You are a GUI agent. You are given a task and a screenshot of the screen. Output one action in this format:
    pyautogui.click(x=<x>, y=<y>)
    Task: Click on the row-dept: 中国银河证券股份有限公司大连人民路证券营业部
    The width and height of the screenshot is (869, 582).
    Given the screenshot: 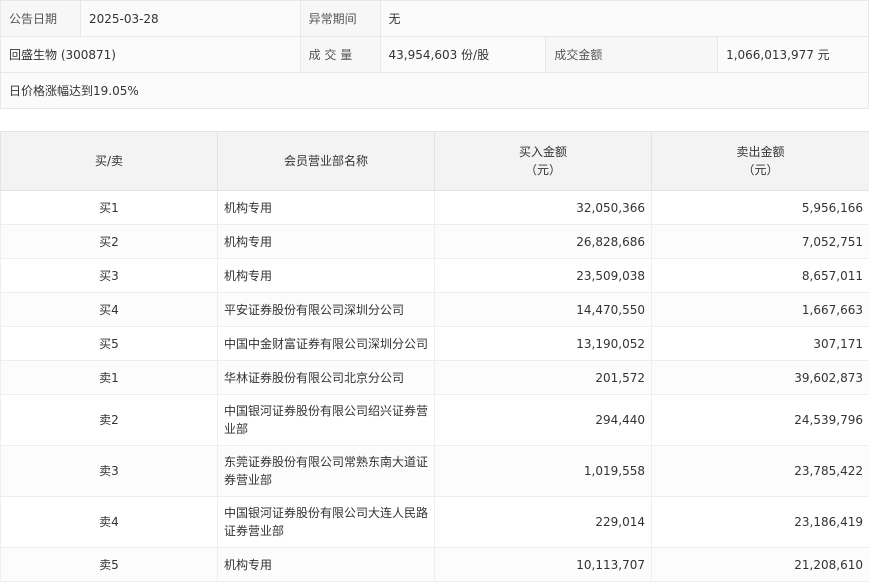 What is the action you would take?
    pyautogui.click(x=326, y=522)
    